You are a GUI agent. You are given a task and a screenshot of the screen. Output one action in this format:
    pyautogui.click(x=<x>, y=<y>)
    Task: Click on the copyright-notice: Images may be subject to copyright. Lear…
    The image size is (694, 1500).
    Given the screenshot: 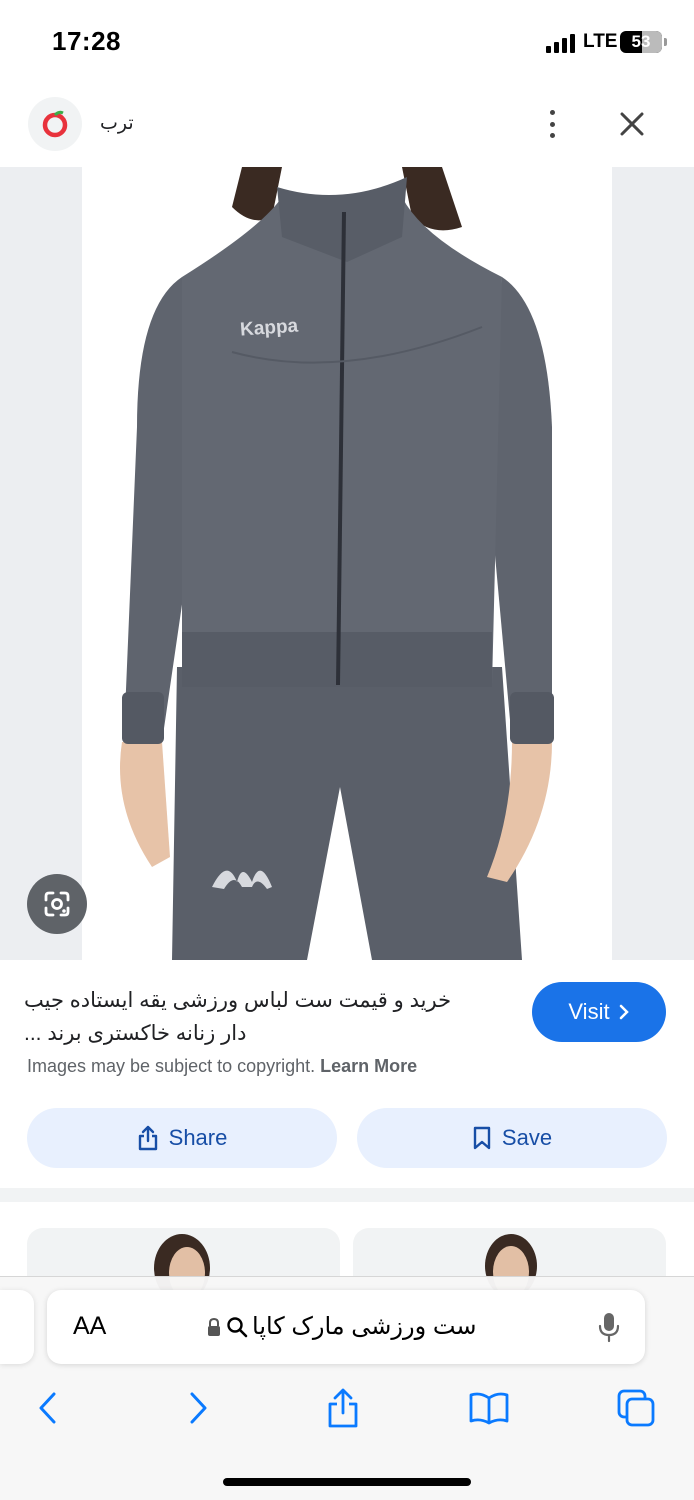 What is the action you would take?
    pyautogui.click(x=222, y=1066)
    